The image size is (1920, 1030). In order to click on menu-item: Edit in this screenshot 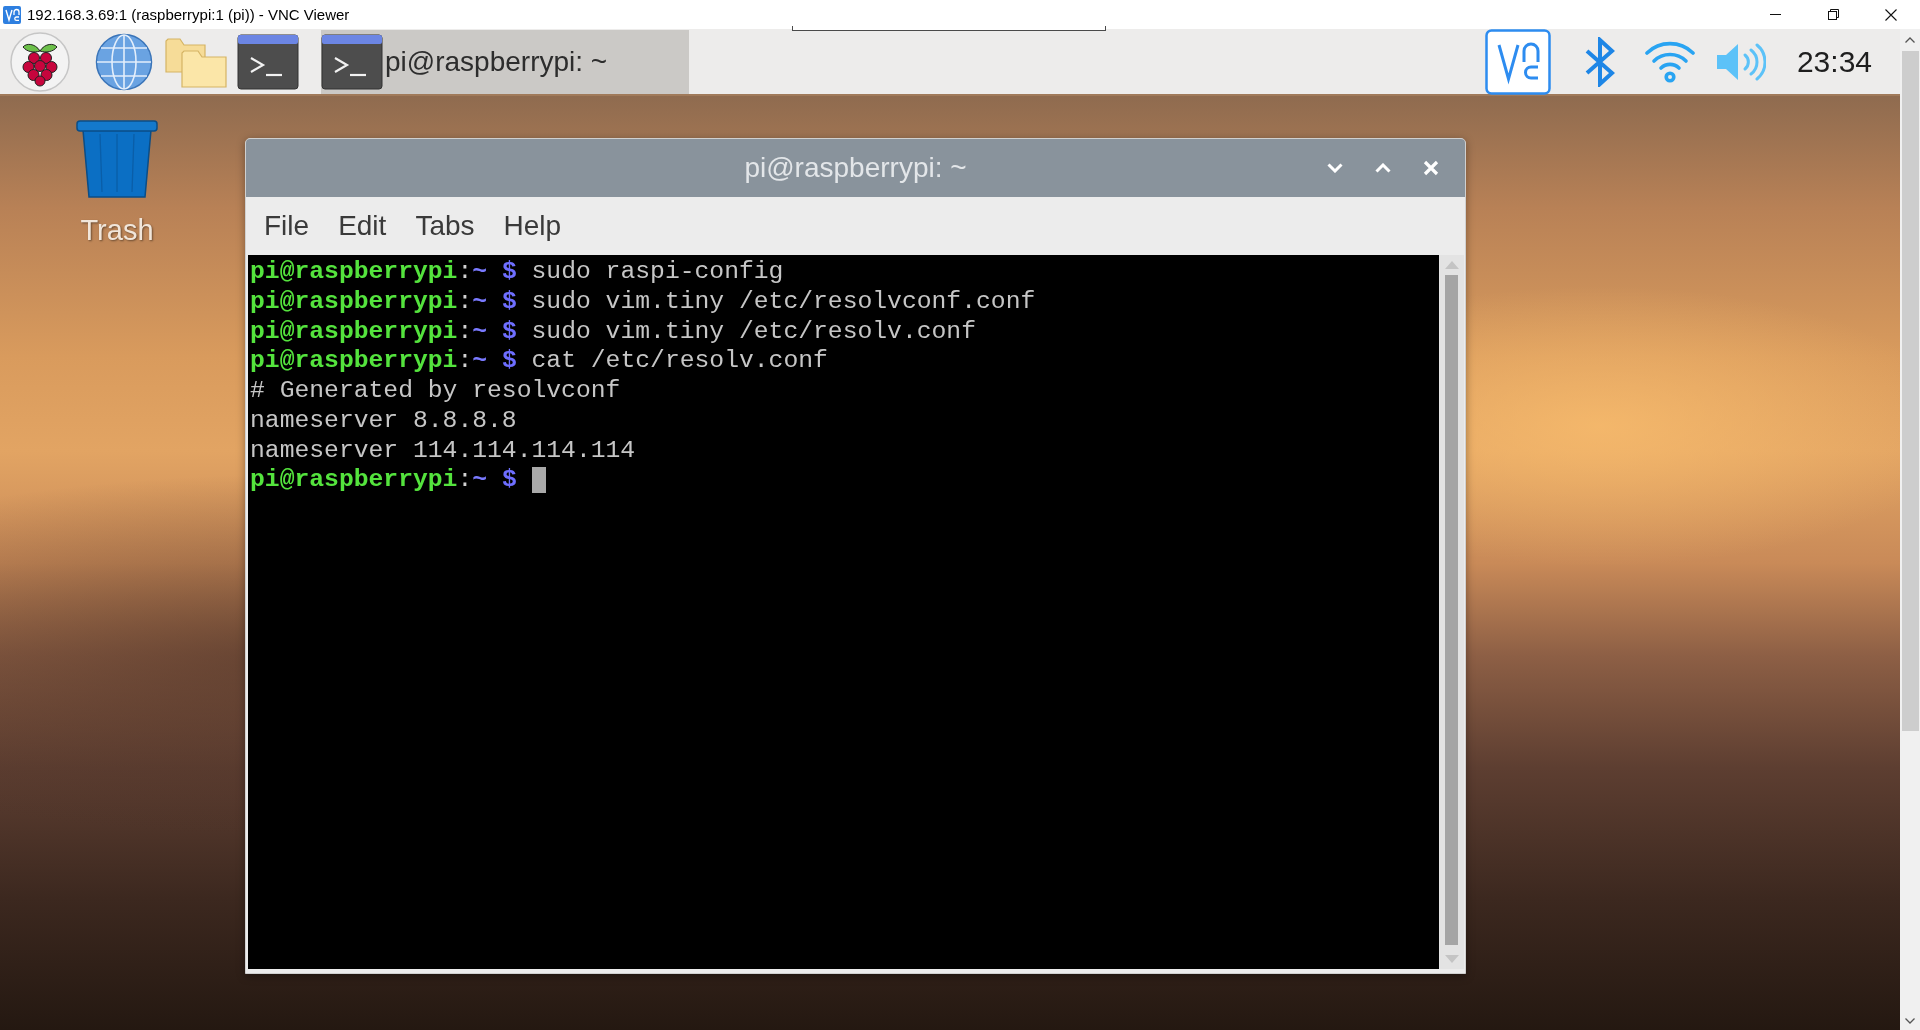, I will do `click(362, 226)`.